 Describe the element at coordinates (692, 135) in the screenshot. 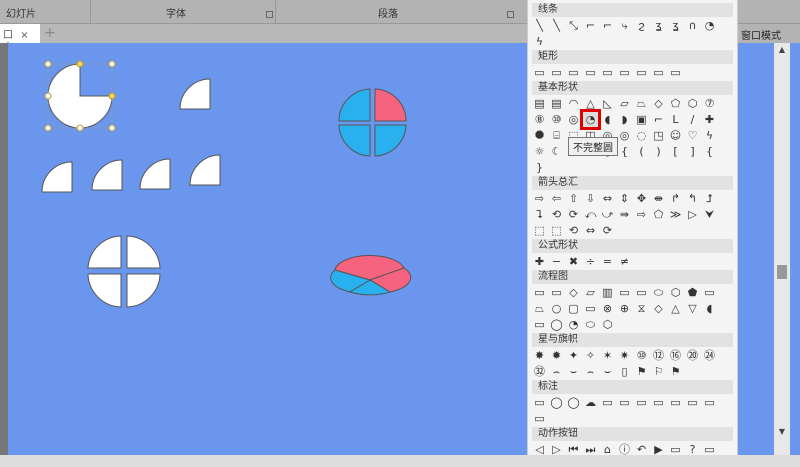

I see `shape-icon: ♡` at that location.